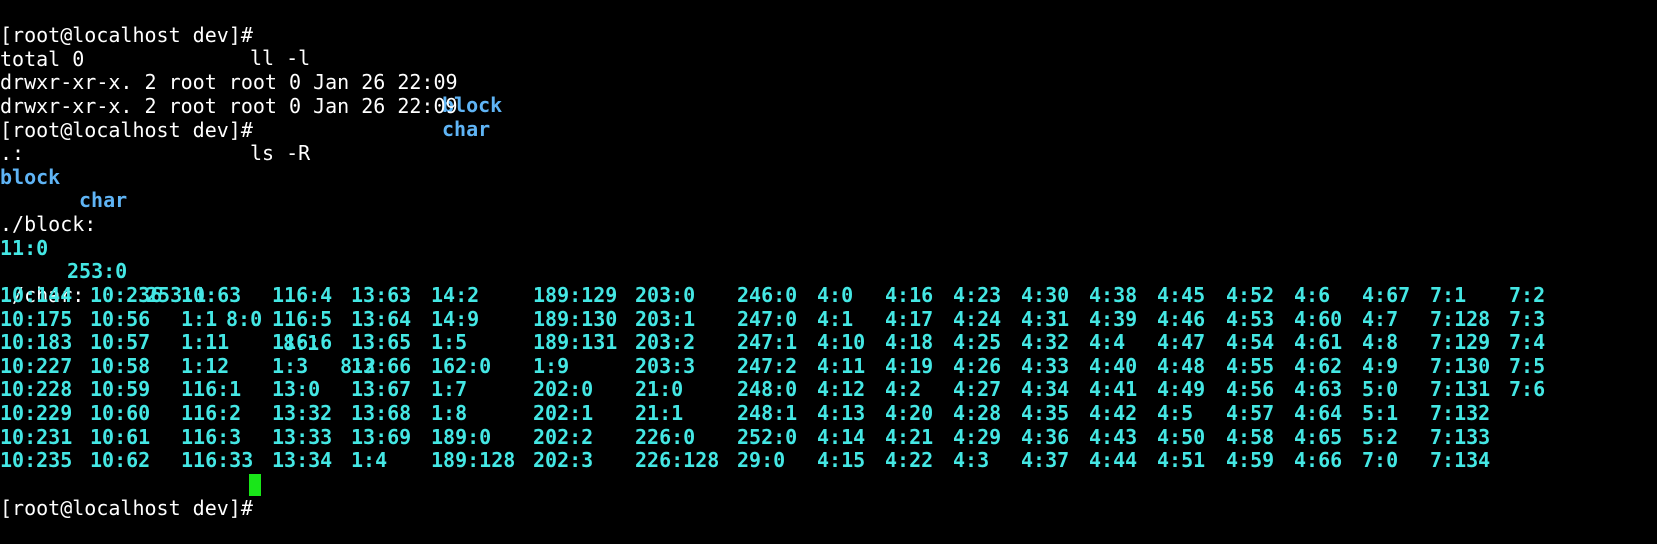  What do you see at coordinates (24, 141) in the screenshot?
I see `ls-root-header-line: .:` at bounding box center [24, 141].